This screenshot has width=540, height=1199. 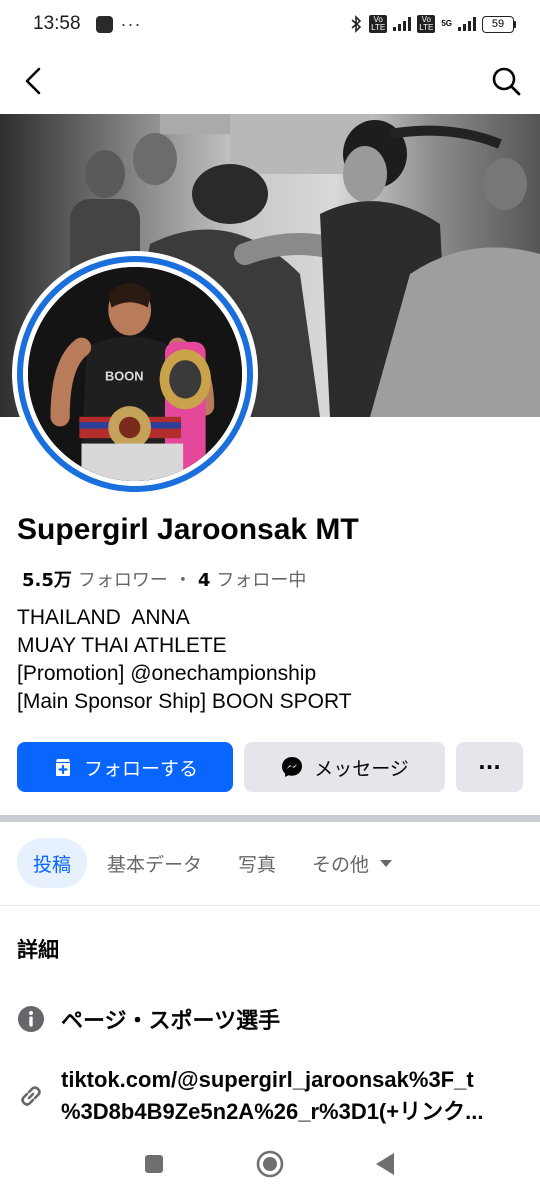 I want to click on status-icons: Vo LTE Vo LTE 5G 59, so click(x=432, y=24).